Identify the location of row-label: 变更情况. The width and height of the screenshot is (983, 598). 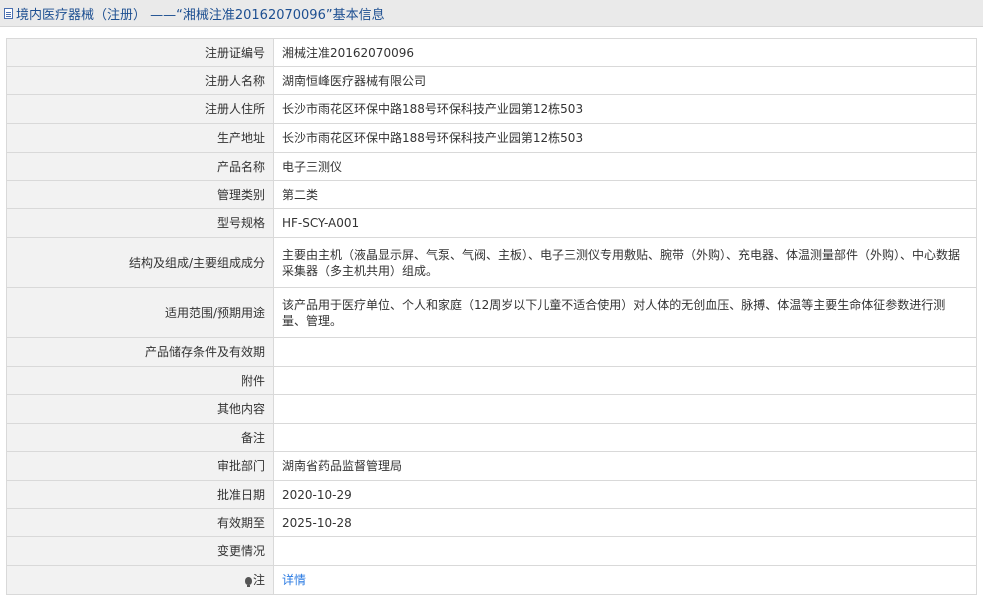
(140, 551).